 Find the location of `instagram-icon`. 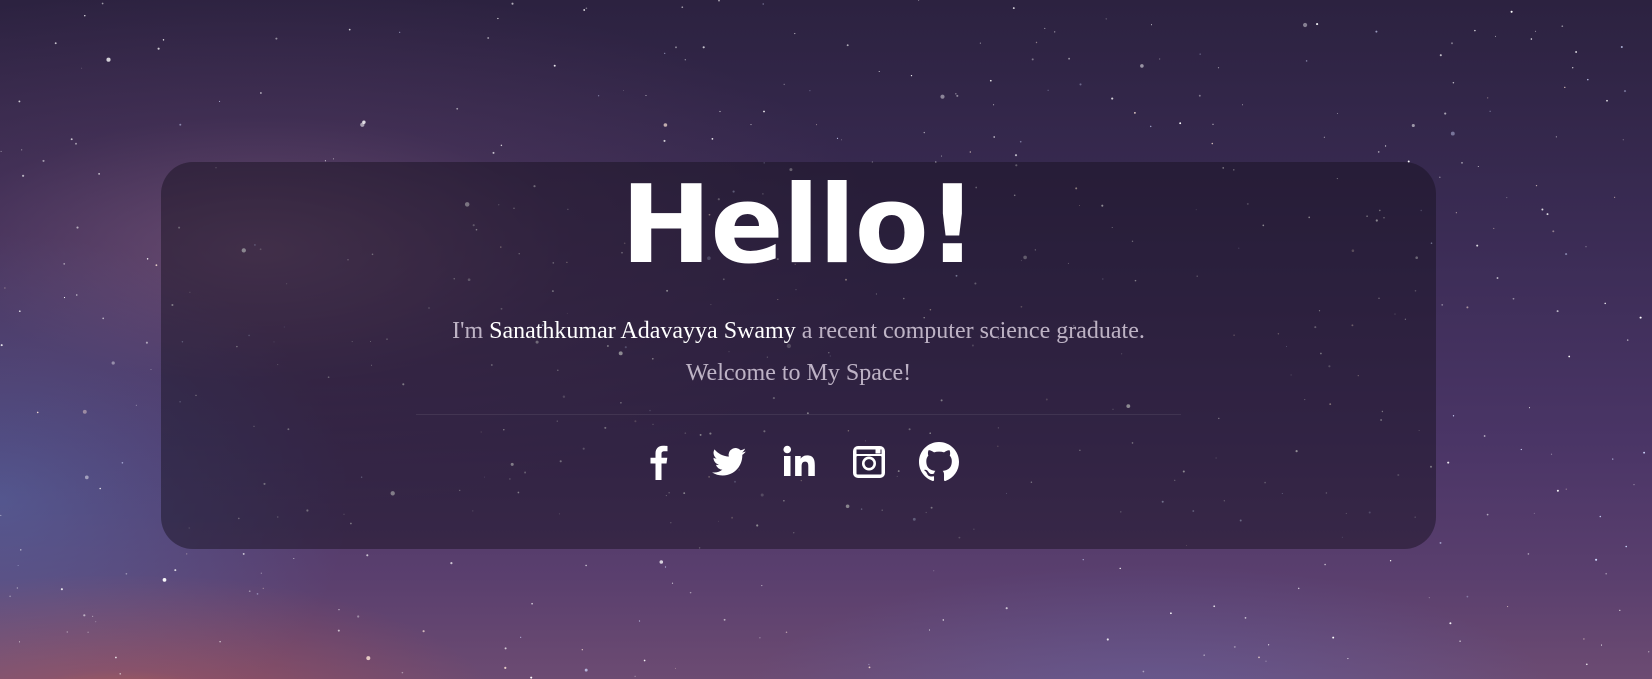

instagram-icon is located at coordinates (868, 462).